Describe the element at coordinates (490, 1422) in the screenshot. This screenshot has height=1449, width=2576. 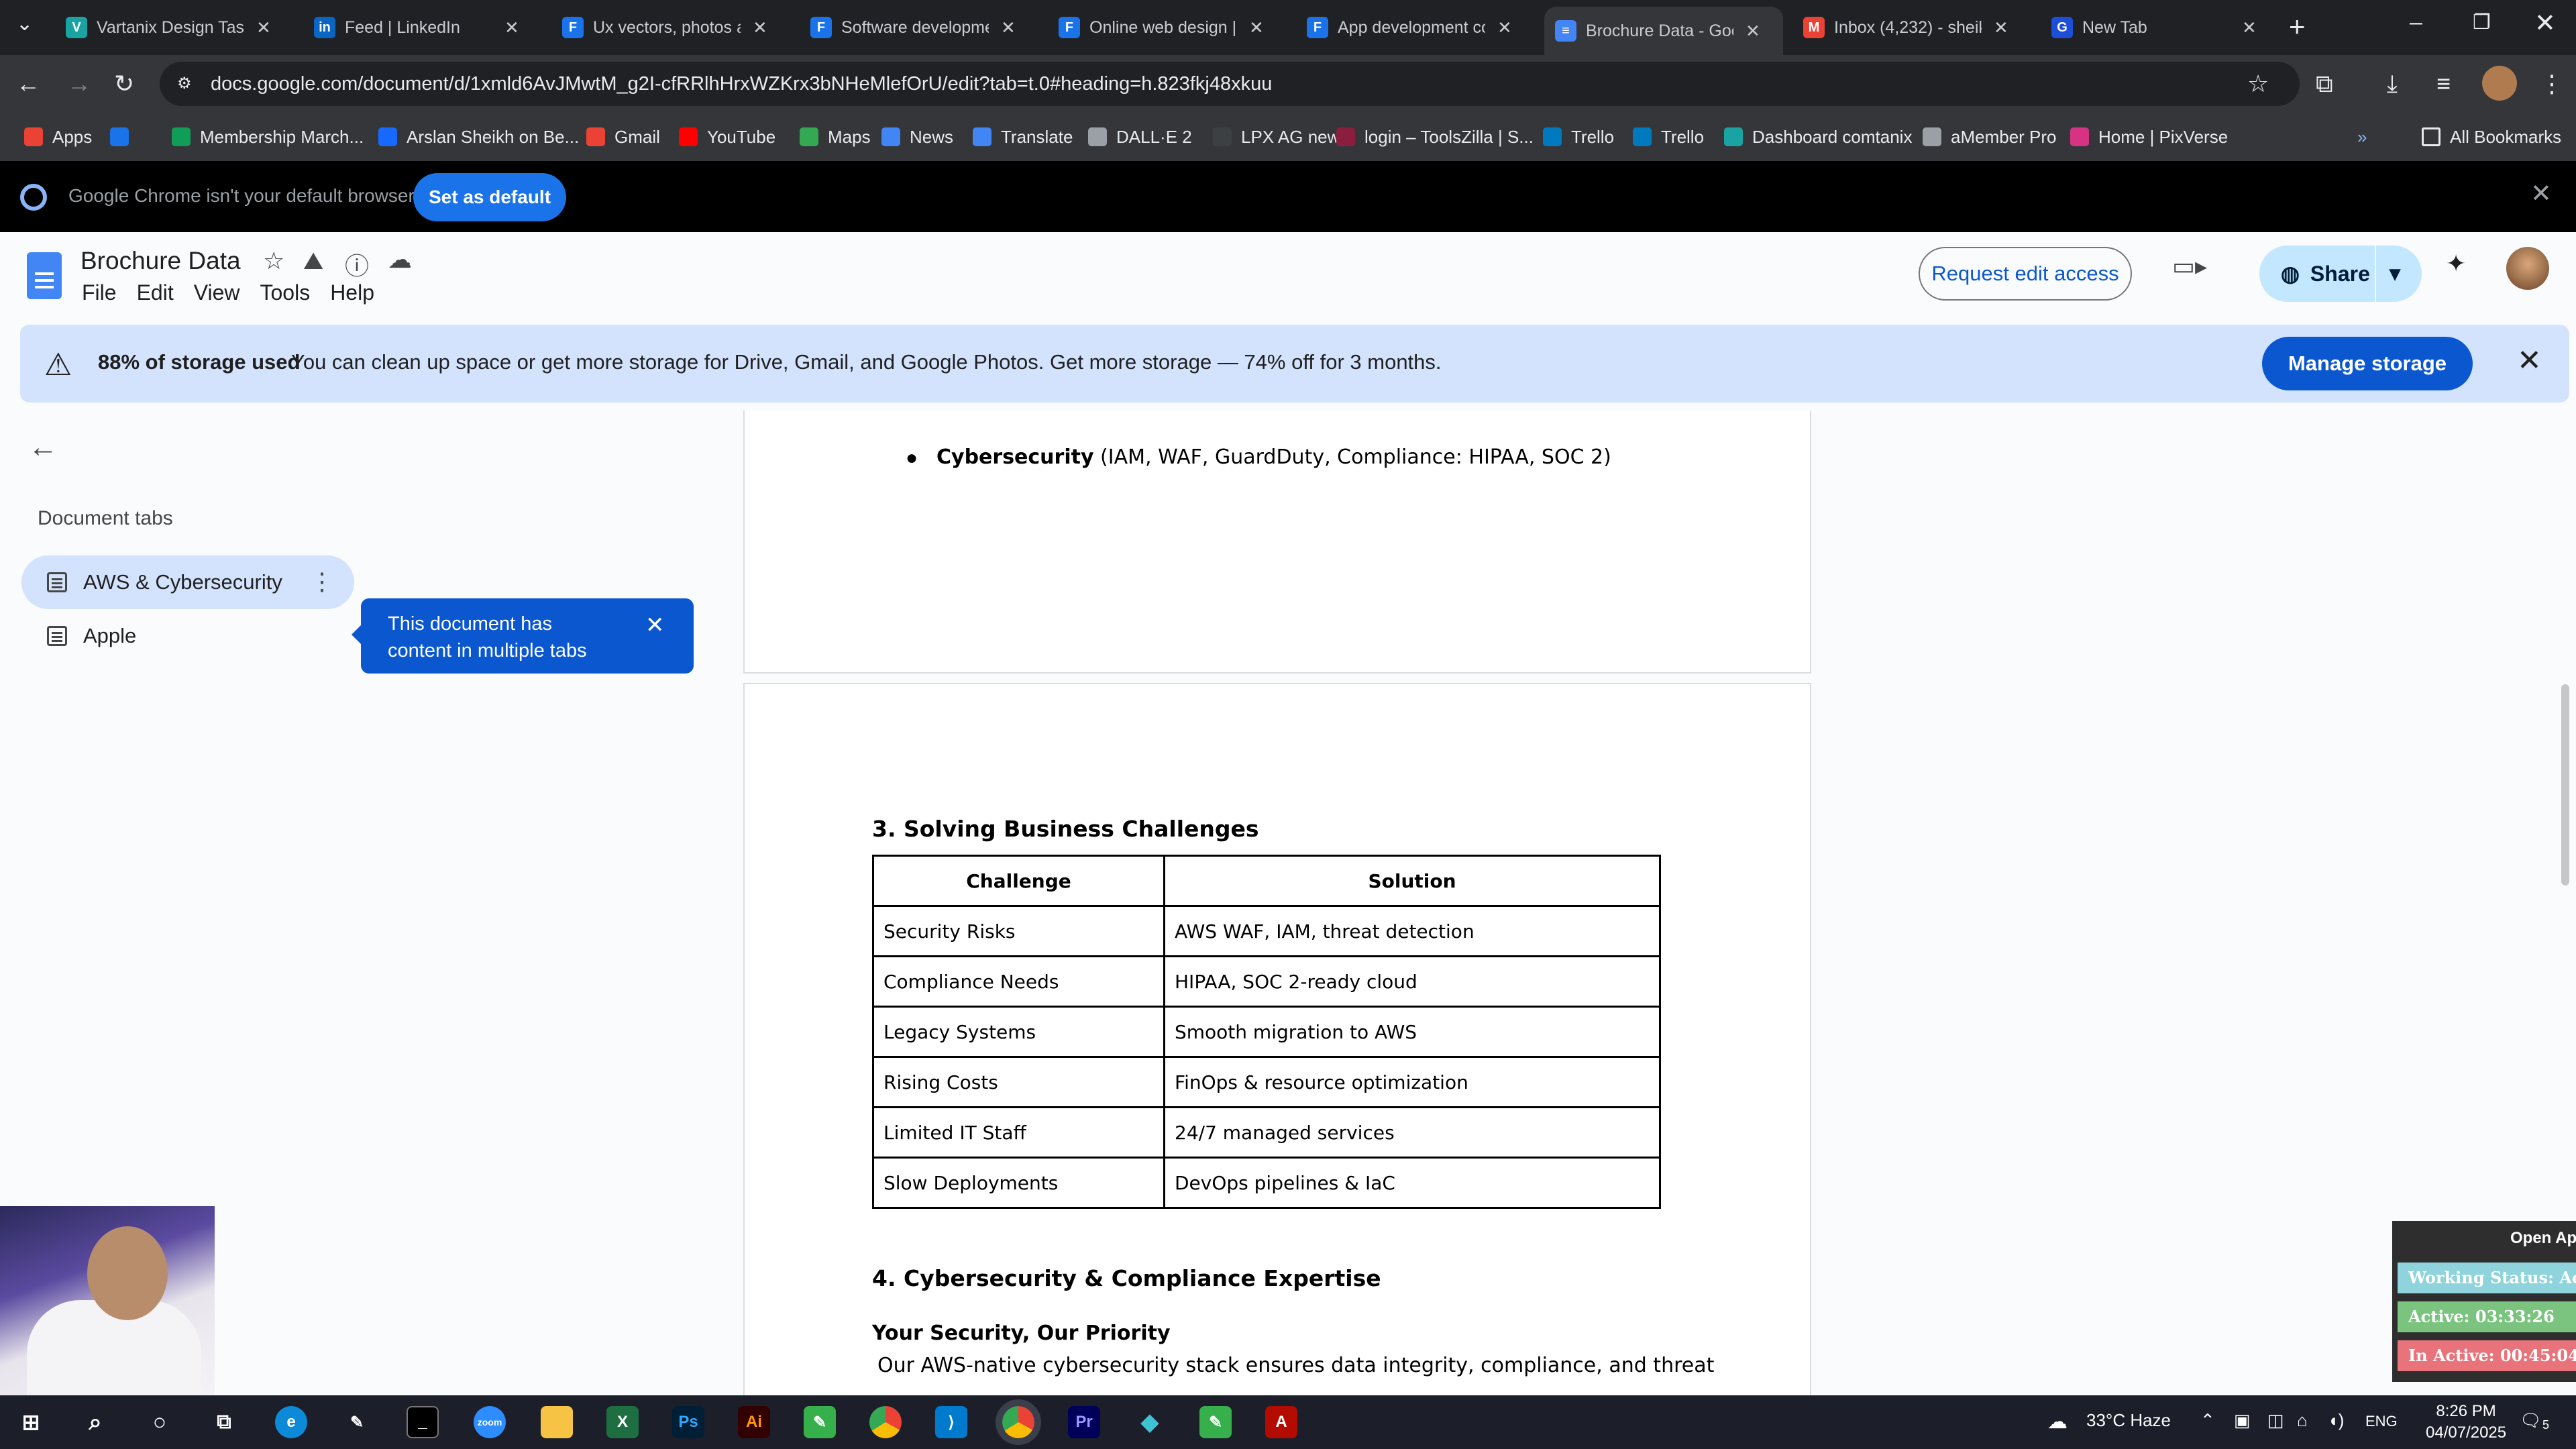
I see `zoom-icon: zoom` at that location.